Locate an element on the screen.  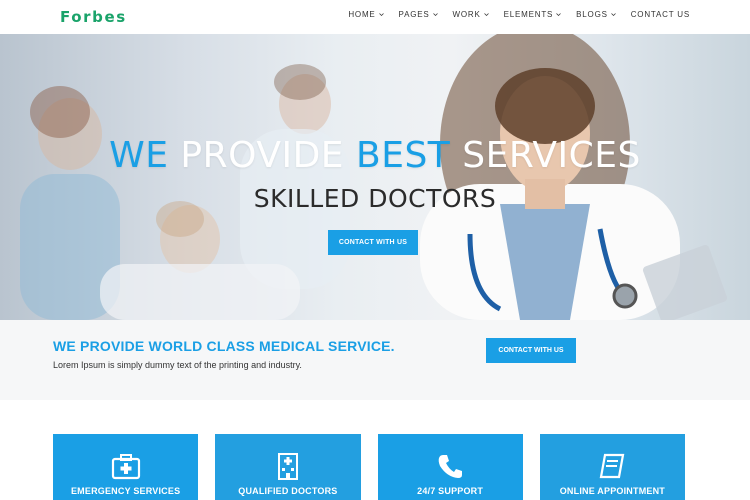
first-aid-kit-icon is located at coordinates (125, 467).